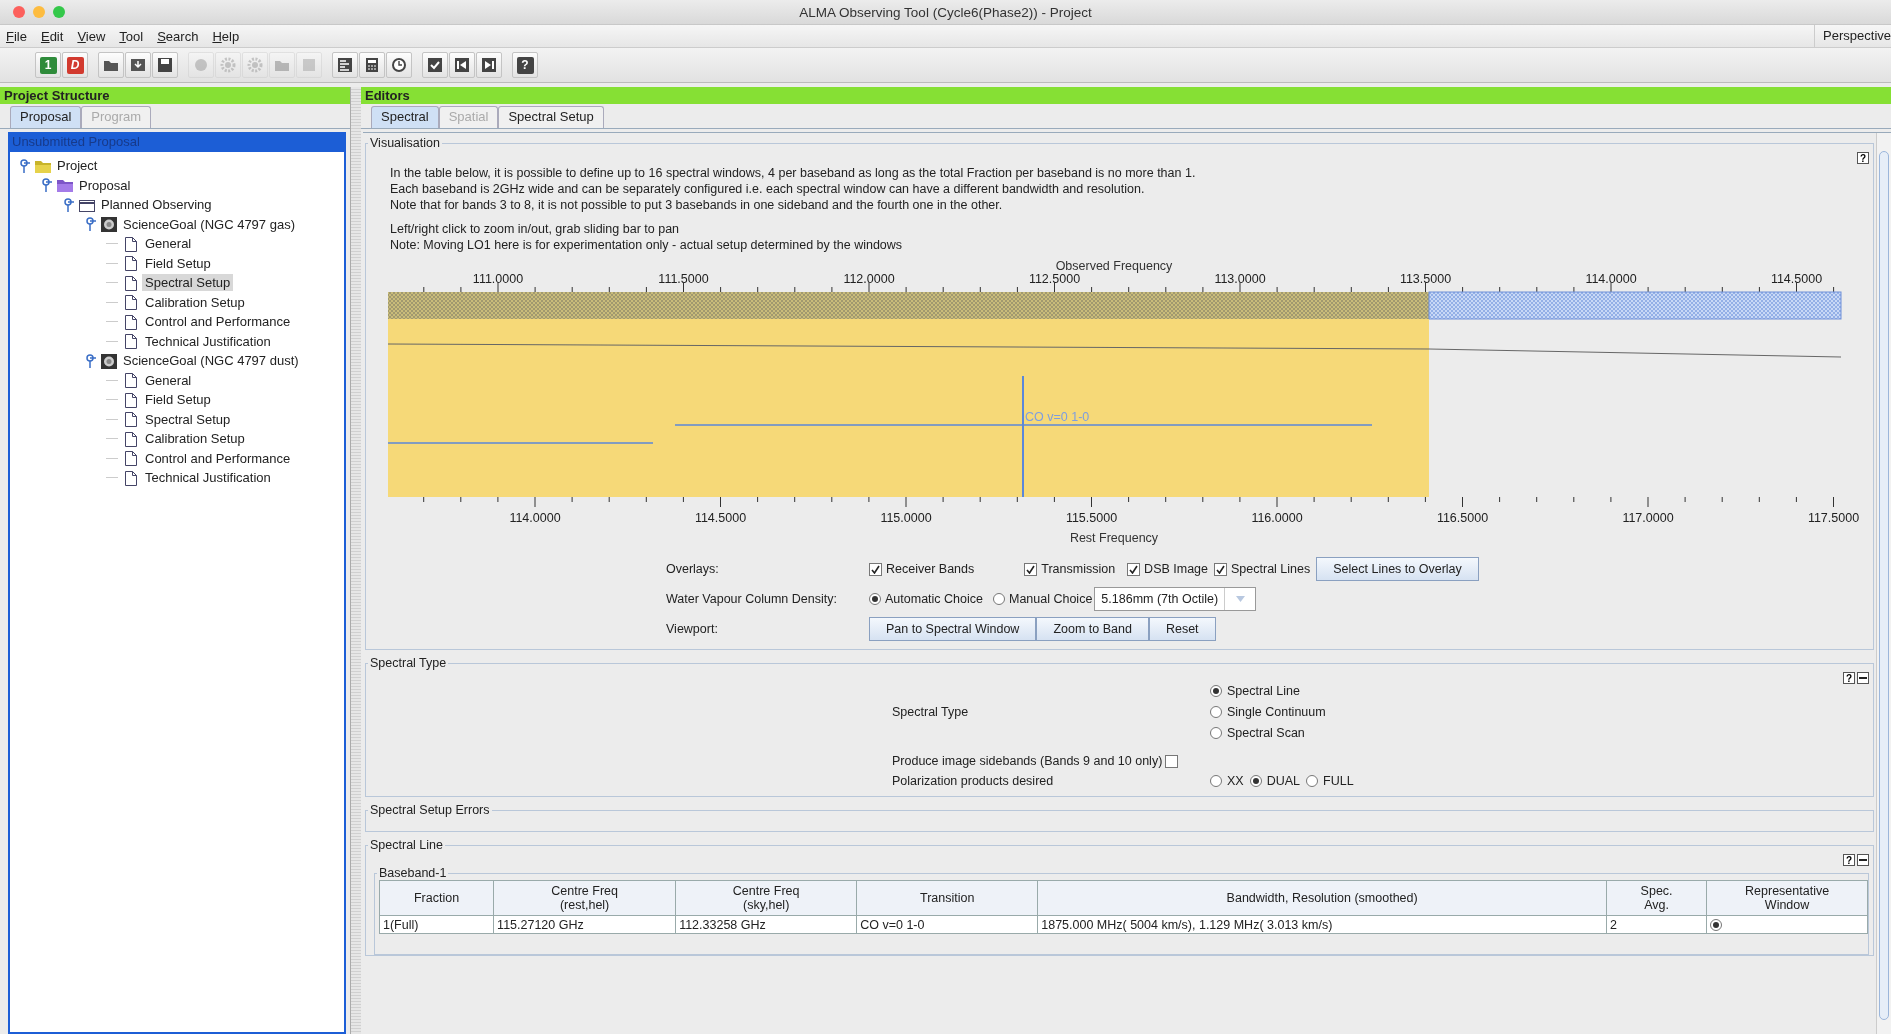  Describe the element at coordinates (77, 166) in the screenshot. I see `tree-item: Project` at that location.